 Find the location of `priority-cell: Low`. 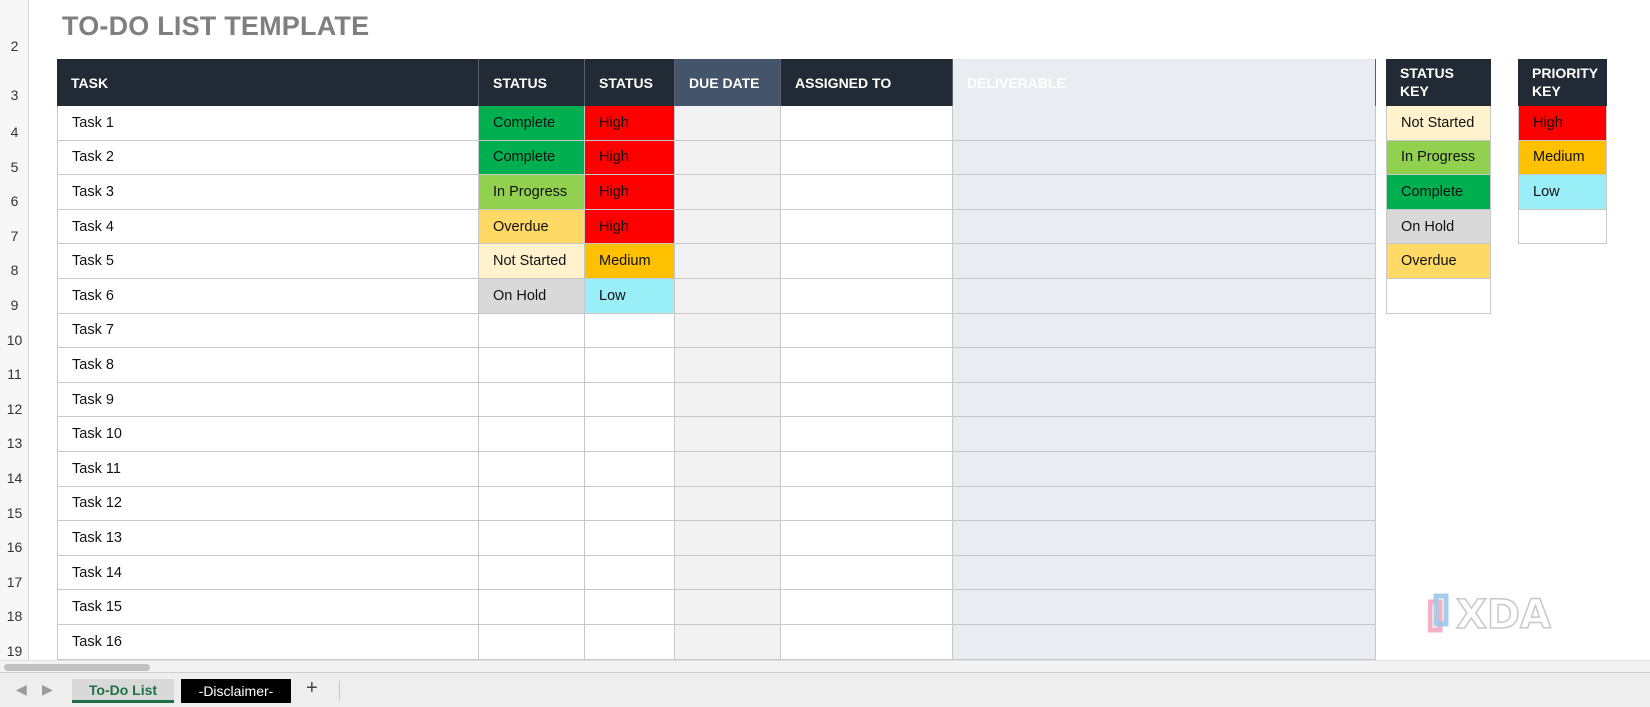

priority-cell: Low is located at coordinates (630, 295).